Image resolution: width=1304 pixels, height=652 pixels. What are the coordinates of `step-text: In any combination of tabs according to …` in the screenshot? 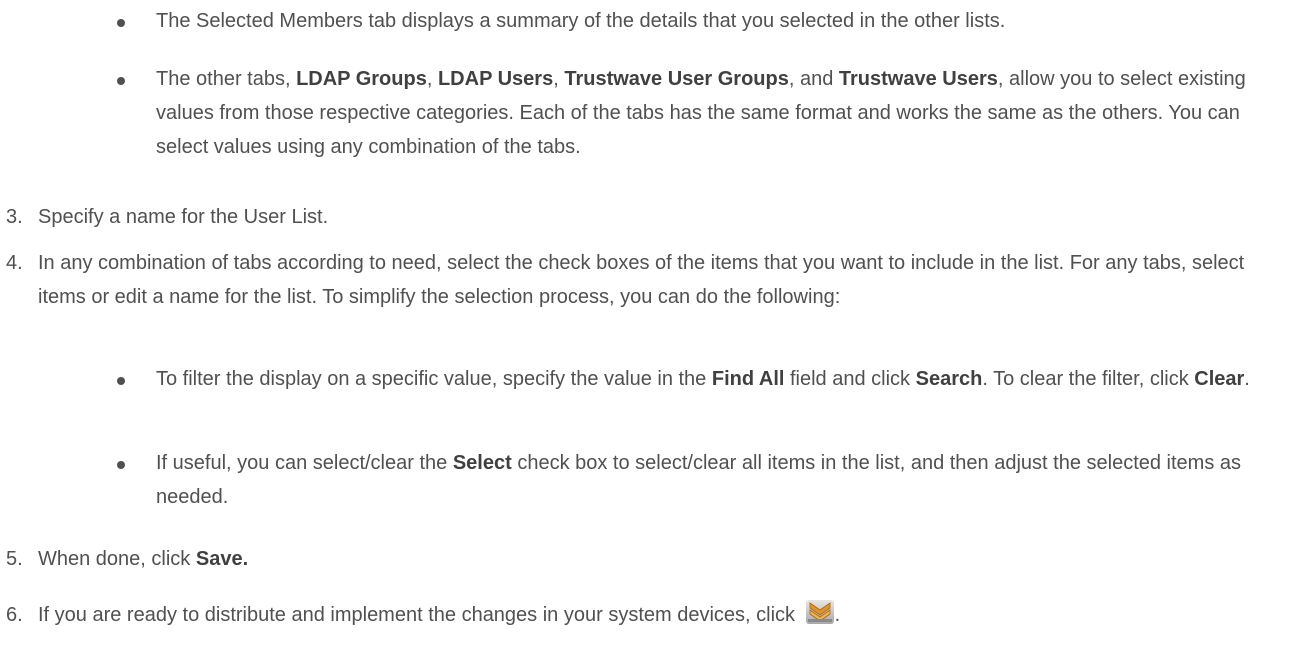 It's located at (641, 280).